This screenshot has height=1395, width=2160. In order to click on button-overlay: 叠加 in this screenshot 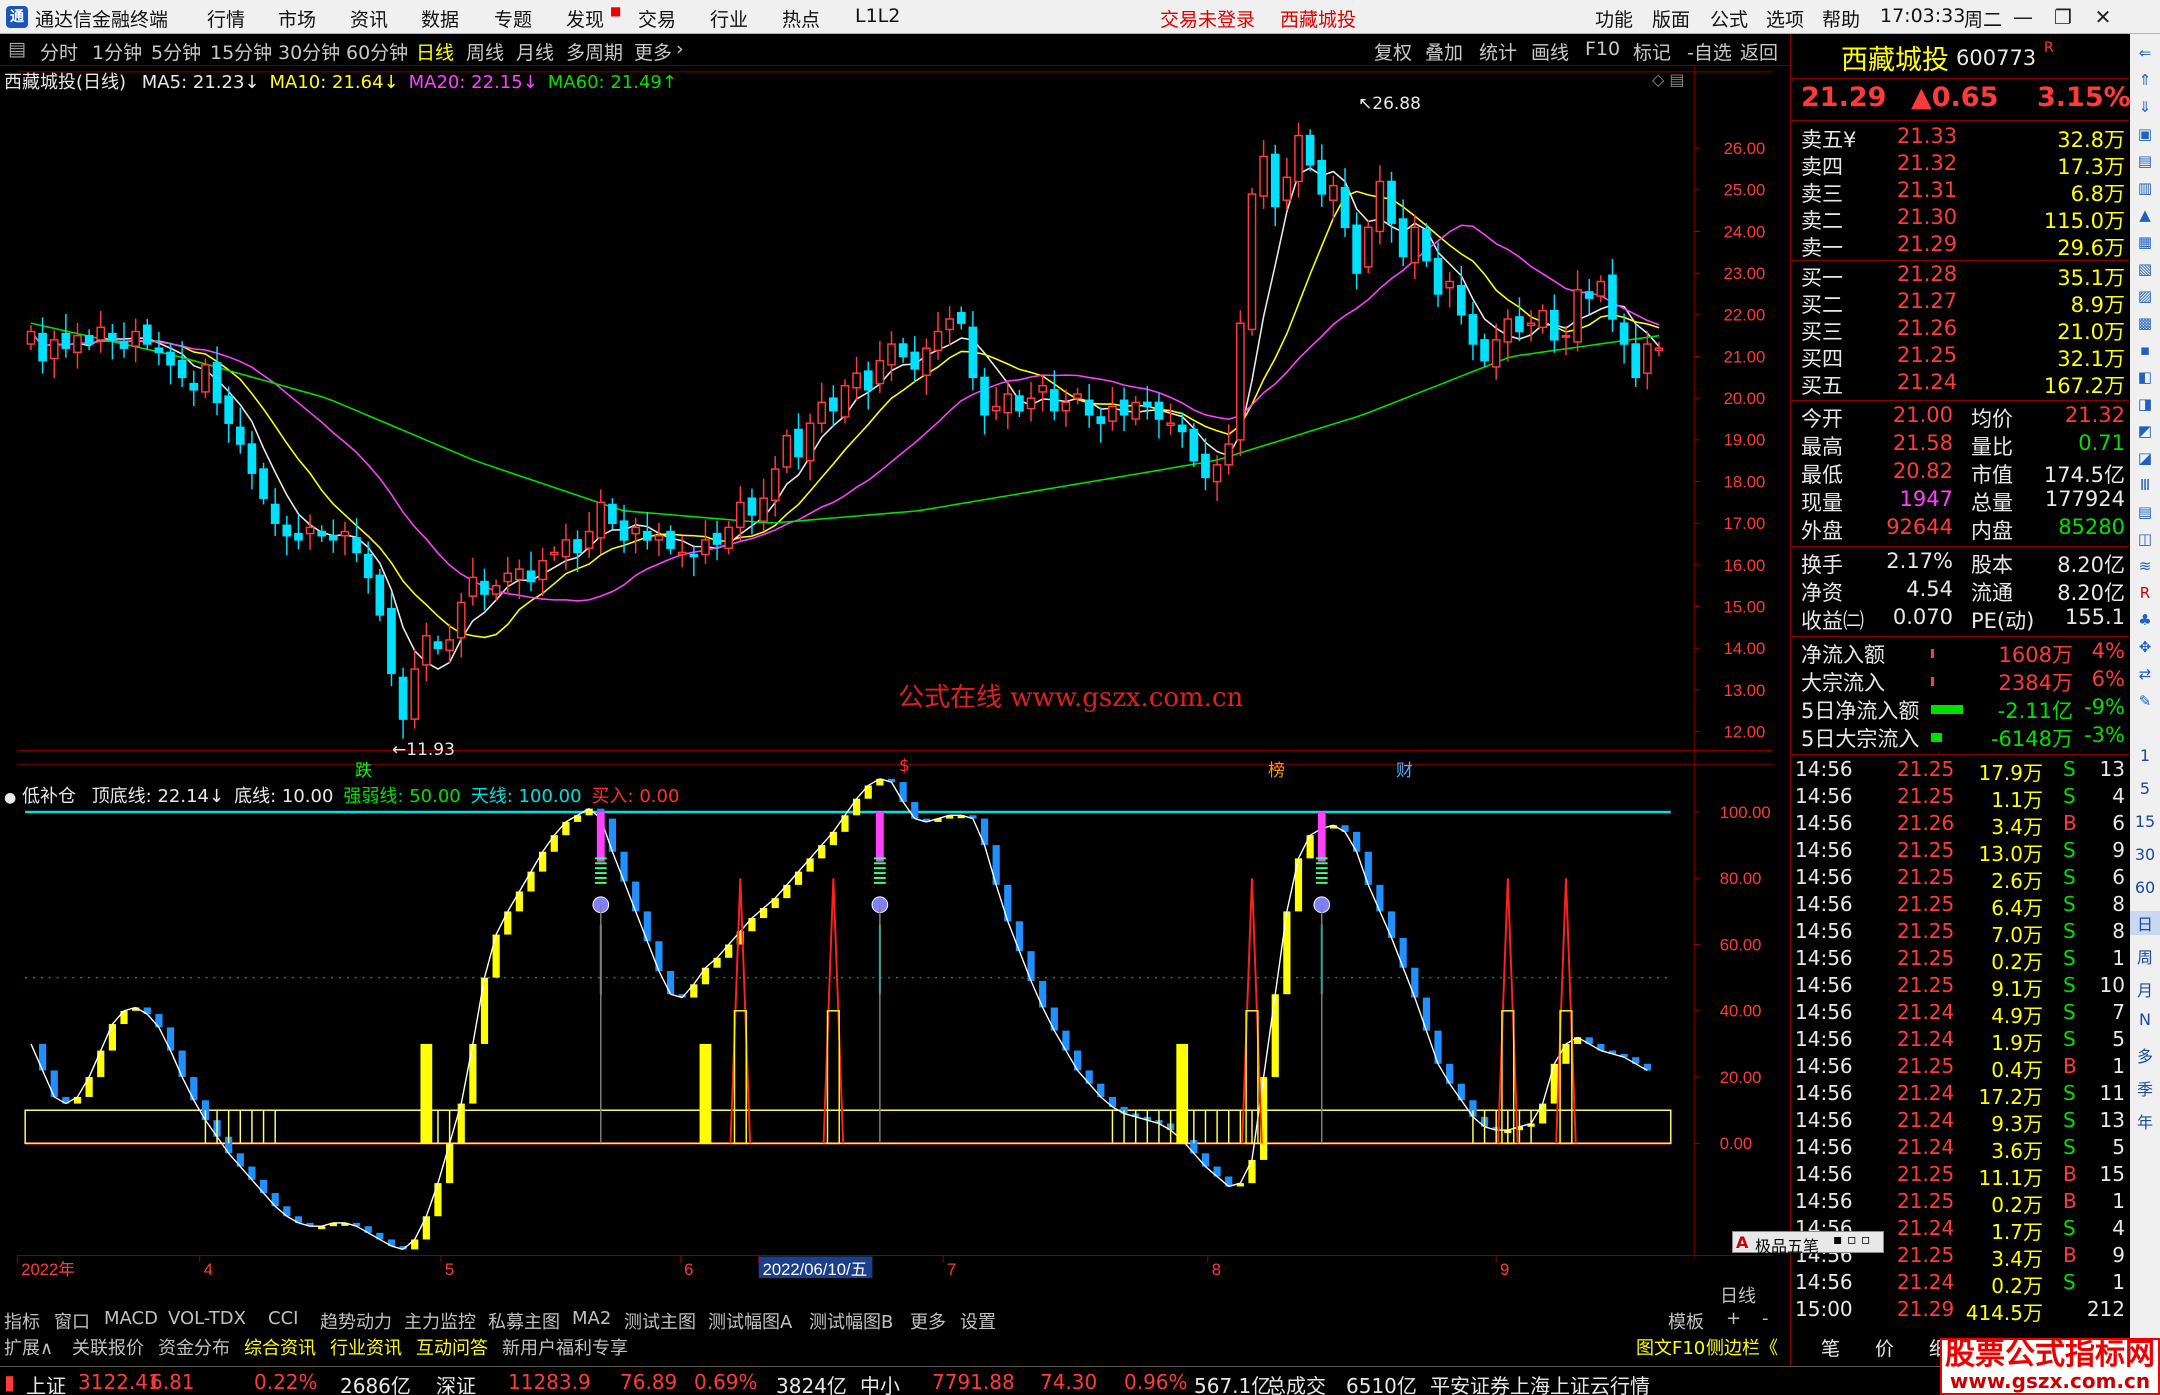, I will do `click(1444, 51)`.